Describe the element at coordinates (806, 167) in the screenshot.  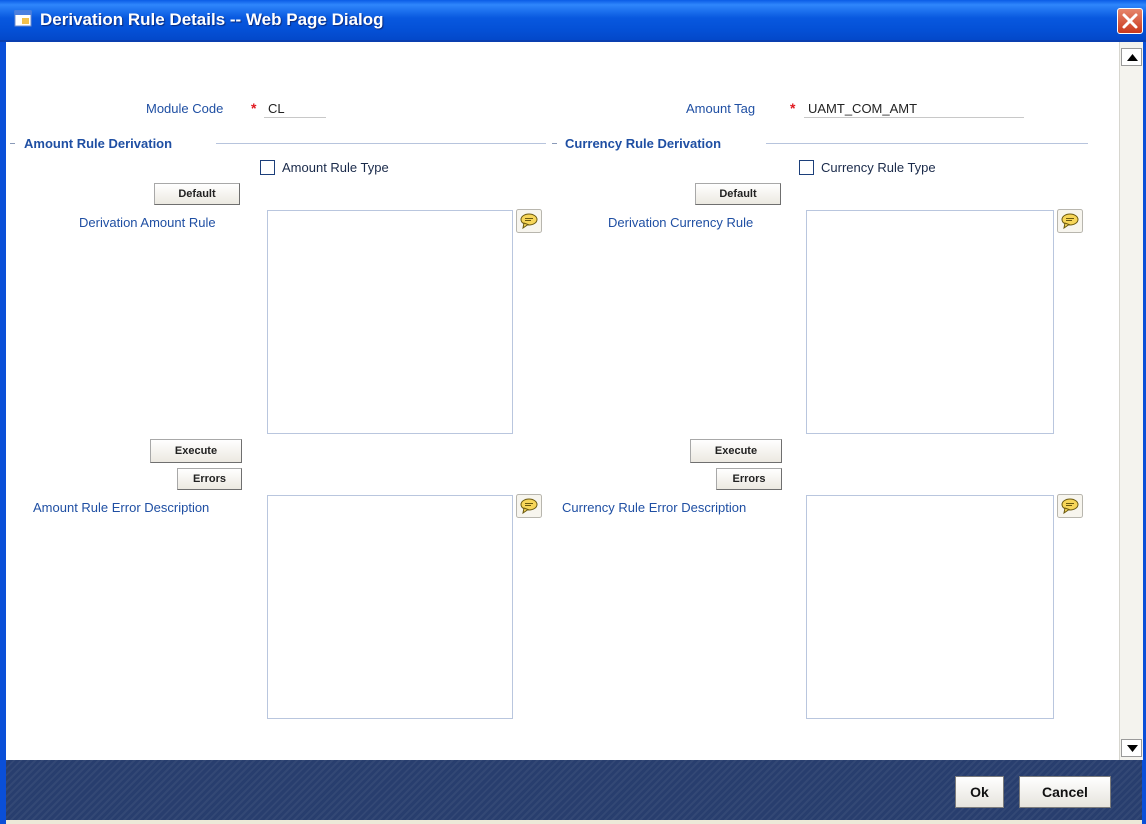
I see `currency-rule-type-checkbox` at that location.